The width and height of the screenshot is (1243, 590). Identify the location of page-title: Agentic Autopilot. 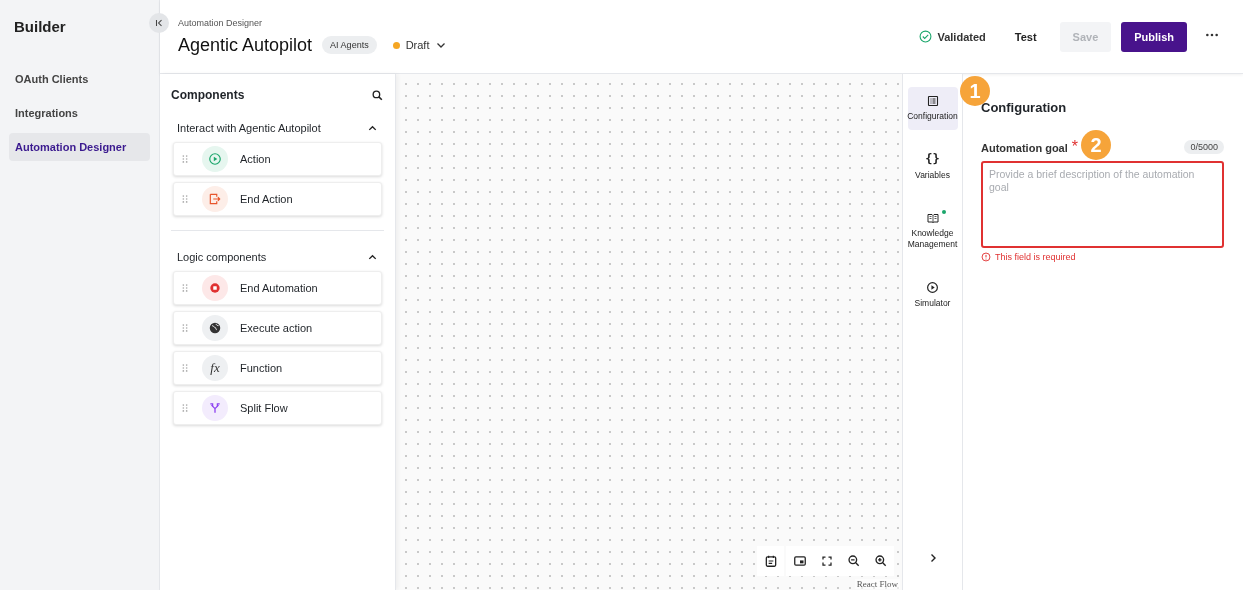
(245, 45).